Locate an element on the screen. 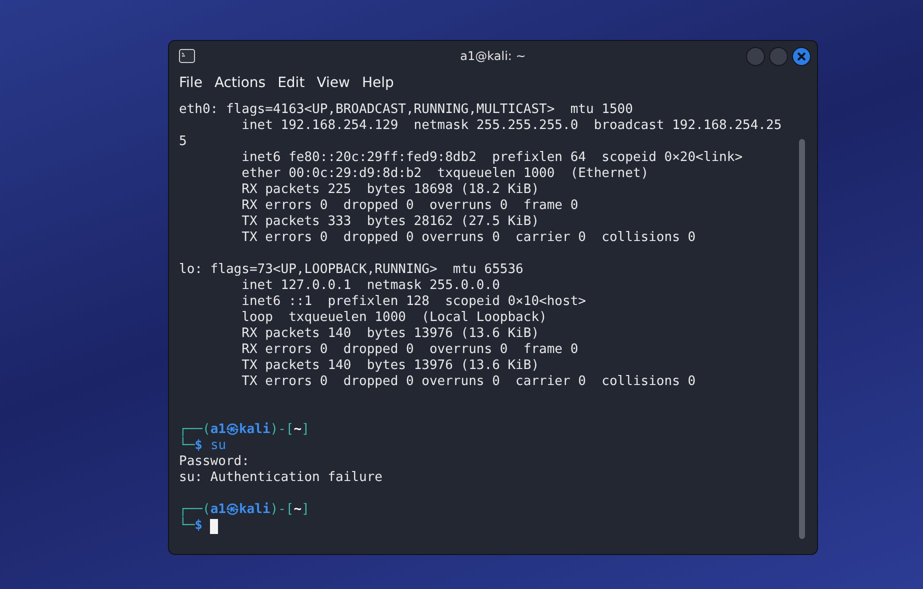 This screenshot has width=923, height=589. menu-item: View is located at coordinates (333, 83).